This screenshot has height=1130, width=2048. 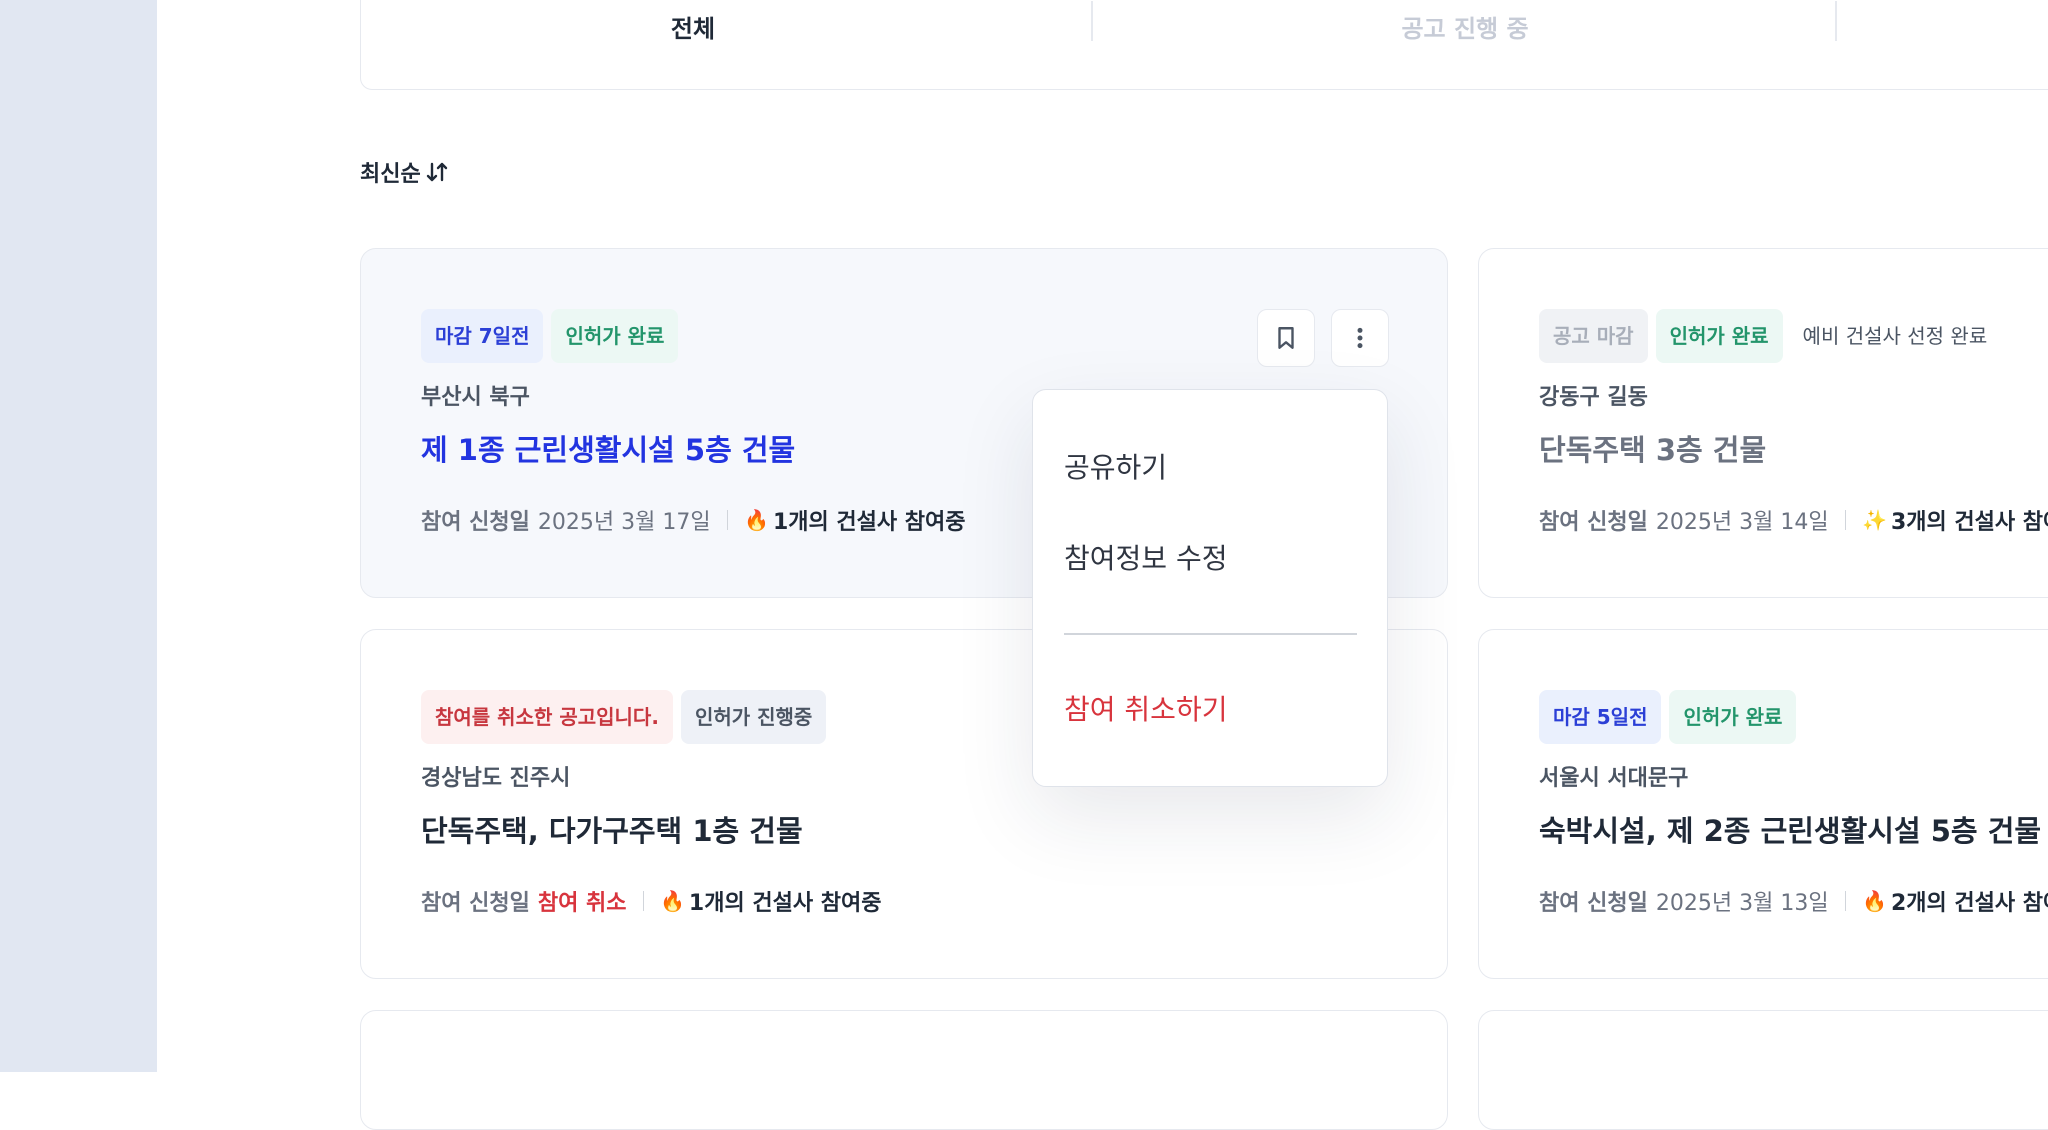 What do you see at coordinates (1145, 708) in the screenshot?
I see `menu-item-cancel: 참여 취소하기` at bounding box center [1145, 708].